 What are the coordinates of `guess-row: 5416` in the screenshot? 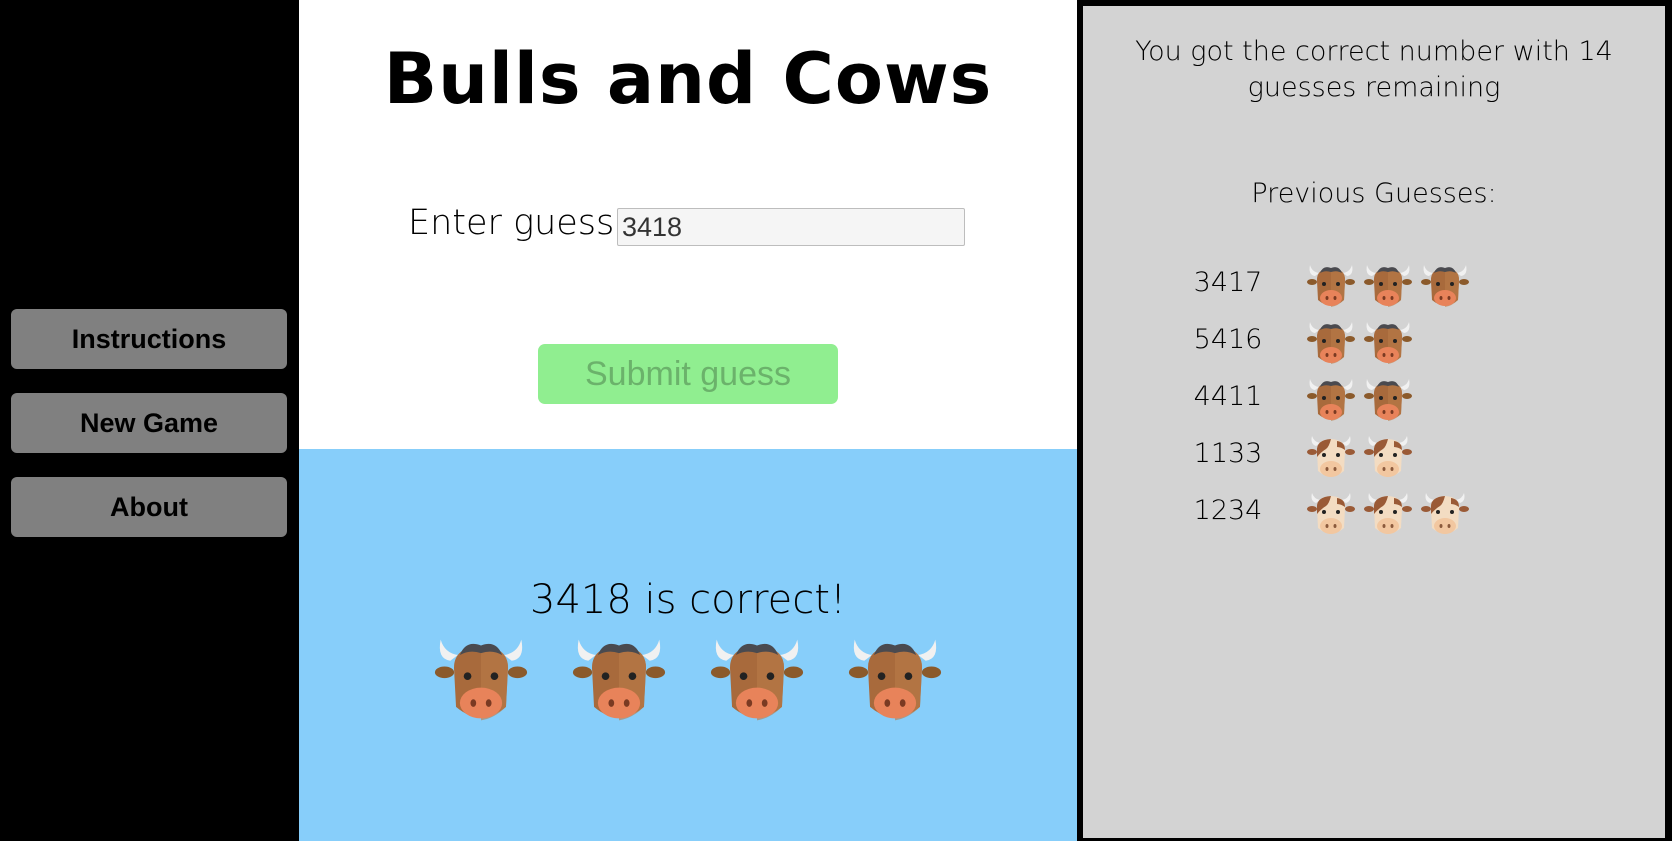 It's located at (1374, 343).